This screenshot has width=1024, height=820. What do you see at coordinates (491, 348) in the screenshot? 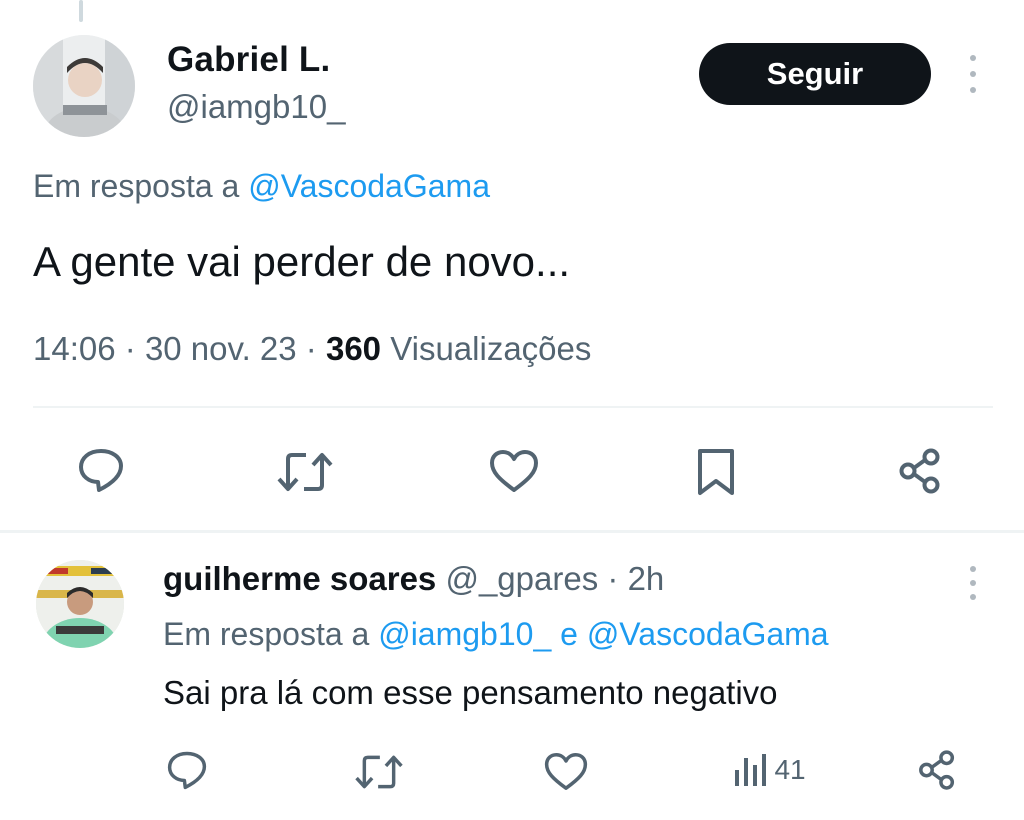
I see `views-label: Visualizações` at bounding box center [491, 348].